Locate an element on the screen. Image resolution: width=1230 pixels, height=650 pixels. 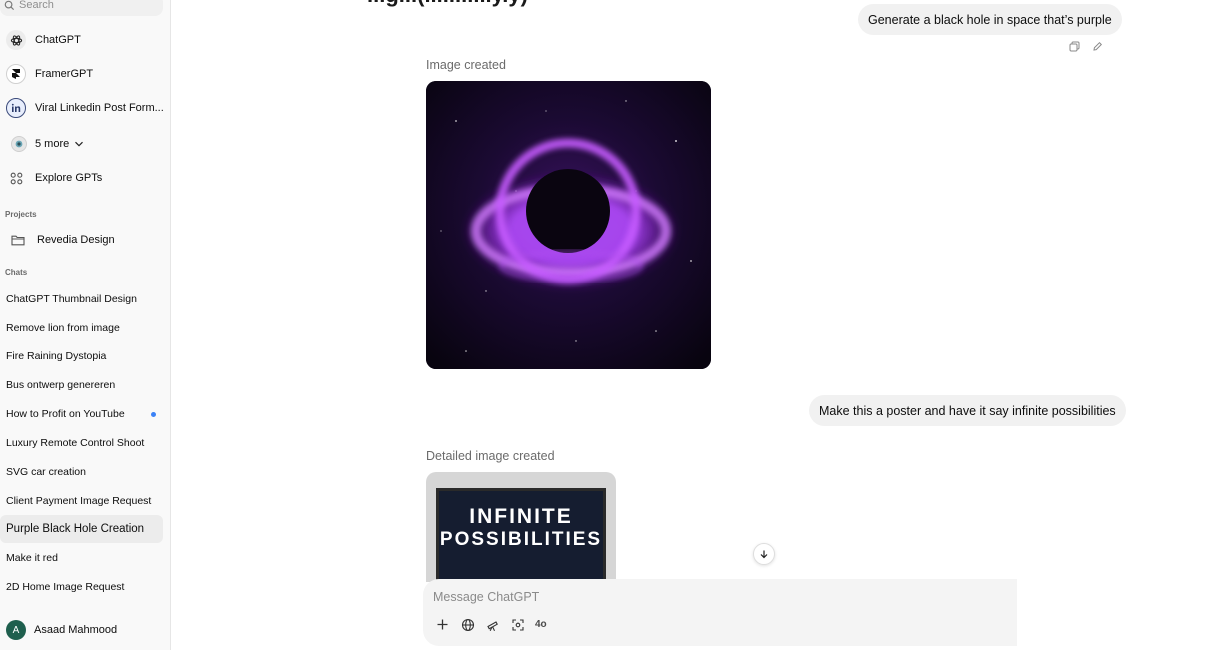
sidebar-more-label: 5 more is located at coordinates (52, 144).